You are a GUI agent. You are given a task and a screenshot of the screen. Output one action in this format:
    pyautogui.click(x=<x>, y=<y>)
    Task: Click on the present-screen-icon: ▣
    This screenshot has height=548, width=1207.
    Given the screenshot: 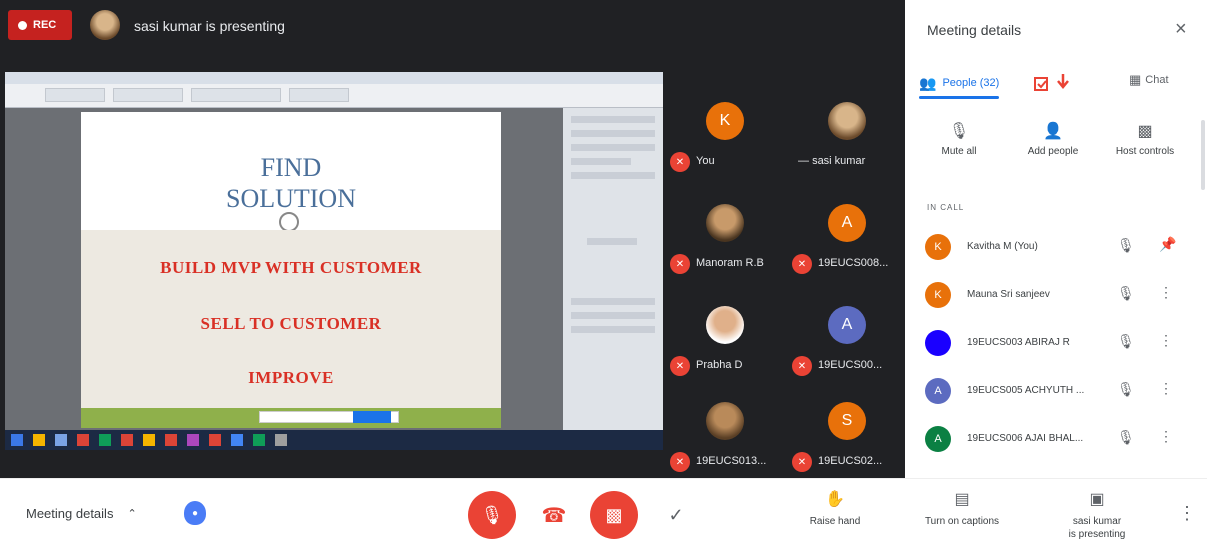 What is the action you would take?
    pyautogui.click(x=1097, y=499)
    